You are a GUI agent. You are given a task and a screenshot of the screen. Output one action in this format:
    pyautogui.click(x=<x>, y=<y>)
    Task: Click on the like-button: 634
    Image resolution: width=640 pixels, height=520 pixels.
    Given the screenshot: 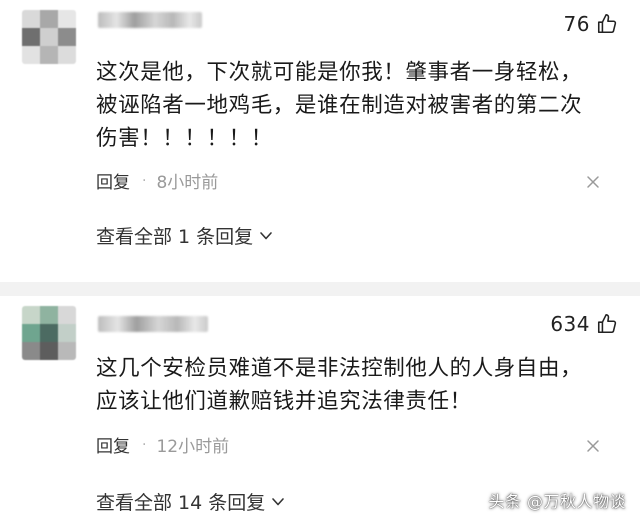 What is the action you would take?
    pyautogui.click(x=584, y=324)
    